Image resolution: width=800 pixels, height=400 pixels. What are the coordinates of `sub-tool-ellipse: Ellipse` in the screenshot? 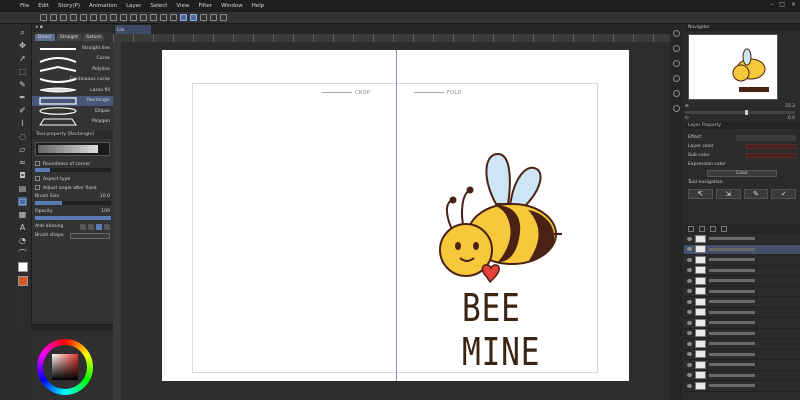 It's located at (72, 111).